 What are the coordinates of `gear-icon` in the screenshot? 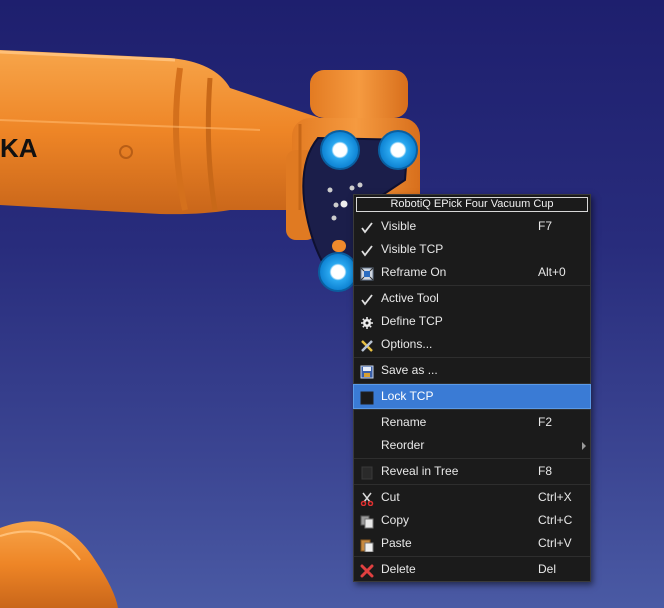 It's located at (367, 322).